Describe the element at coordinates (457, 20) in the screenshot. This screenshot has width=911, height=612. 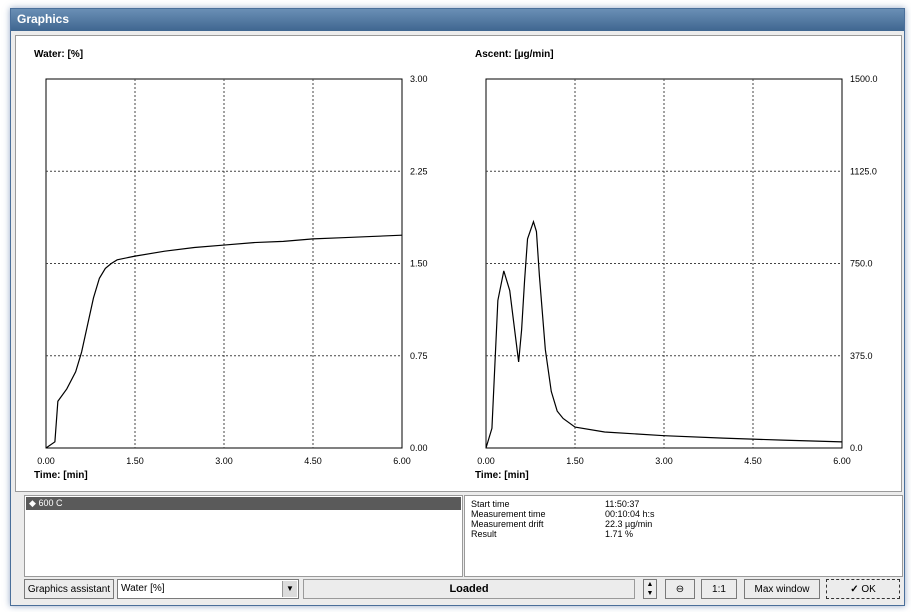
I see `title-bar: Graphics` at that location.